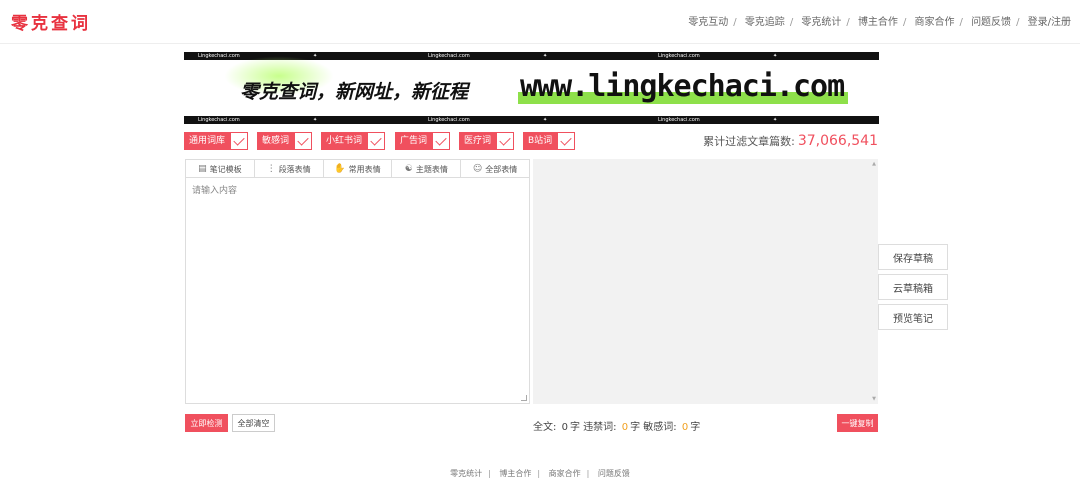 The image size is (1080, 486). Describe the element at coordinates (765, 22) in the screenshot. I see `nav-tracking: 零克追踪` at that location.